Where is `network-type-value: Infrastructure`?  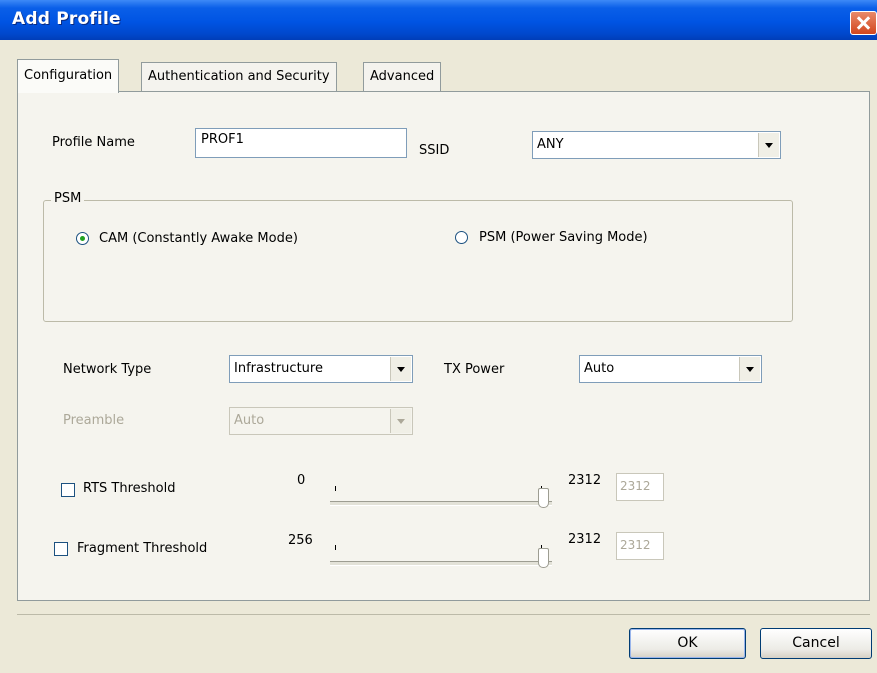 network-type-value: Infrastructure is located at coordinates (278, 368).